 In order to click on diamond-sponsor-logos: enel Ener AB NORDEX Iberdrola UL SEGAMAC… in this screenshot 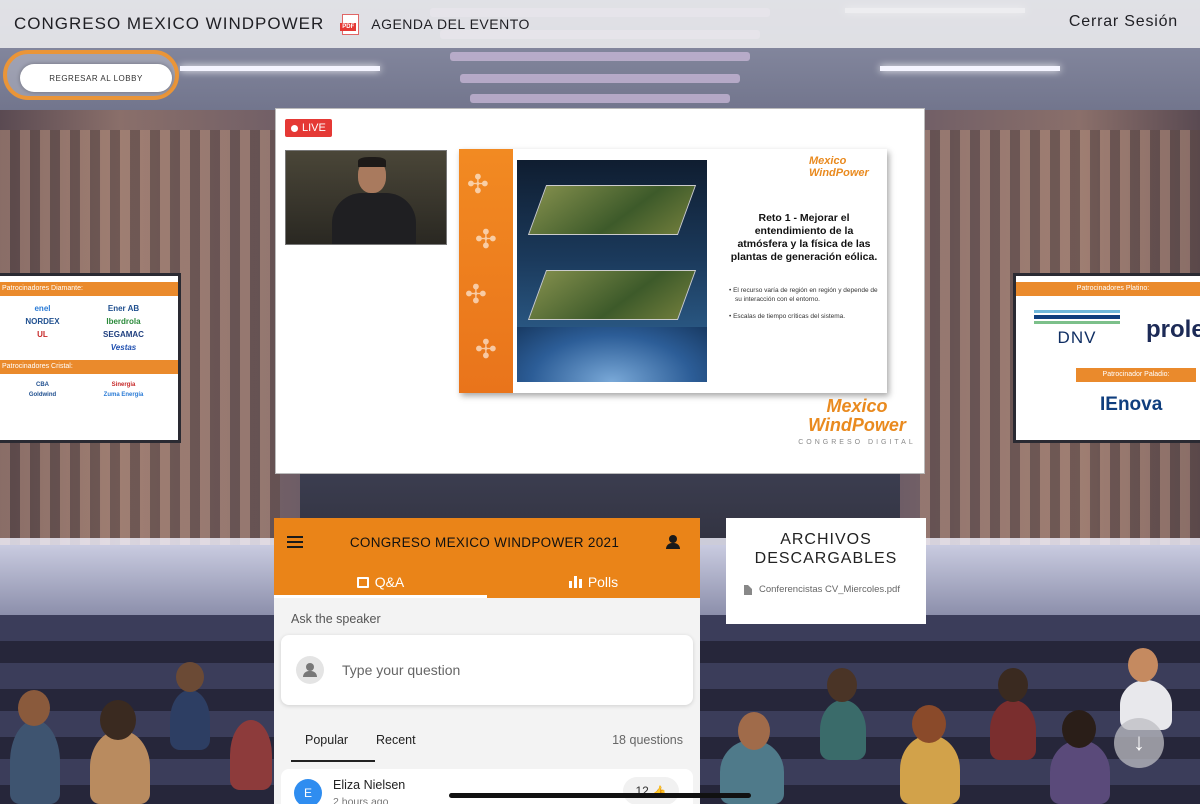, I will do `click(89, 328)`.